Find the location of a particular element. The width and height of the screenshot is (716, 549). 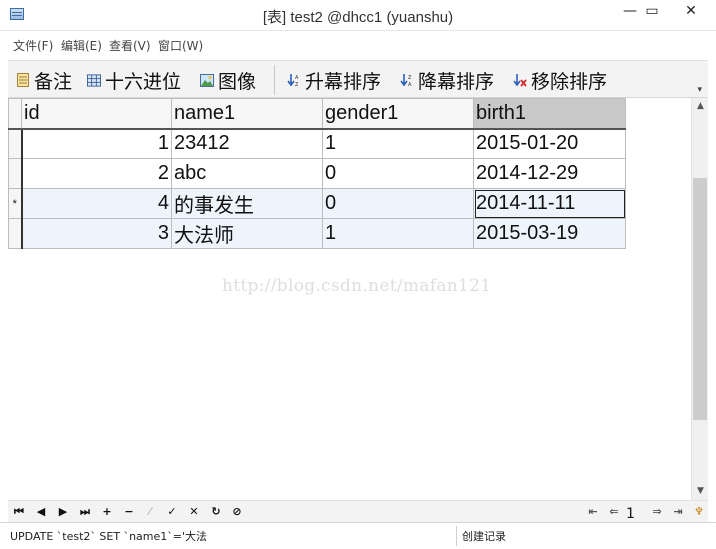

toolbar: 备注 十六进位 图像 AZ 升幕排序 ZA 降幕排序 移除排序 ▾ is located at coordinates (358, 79).